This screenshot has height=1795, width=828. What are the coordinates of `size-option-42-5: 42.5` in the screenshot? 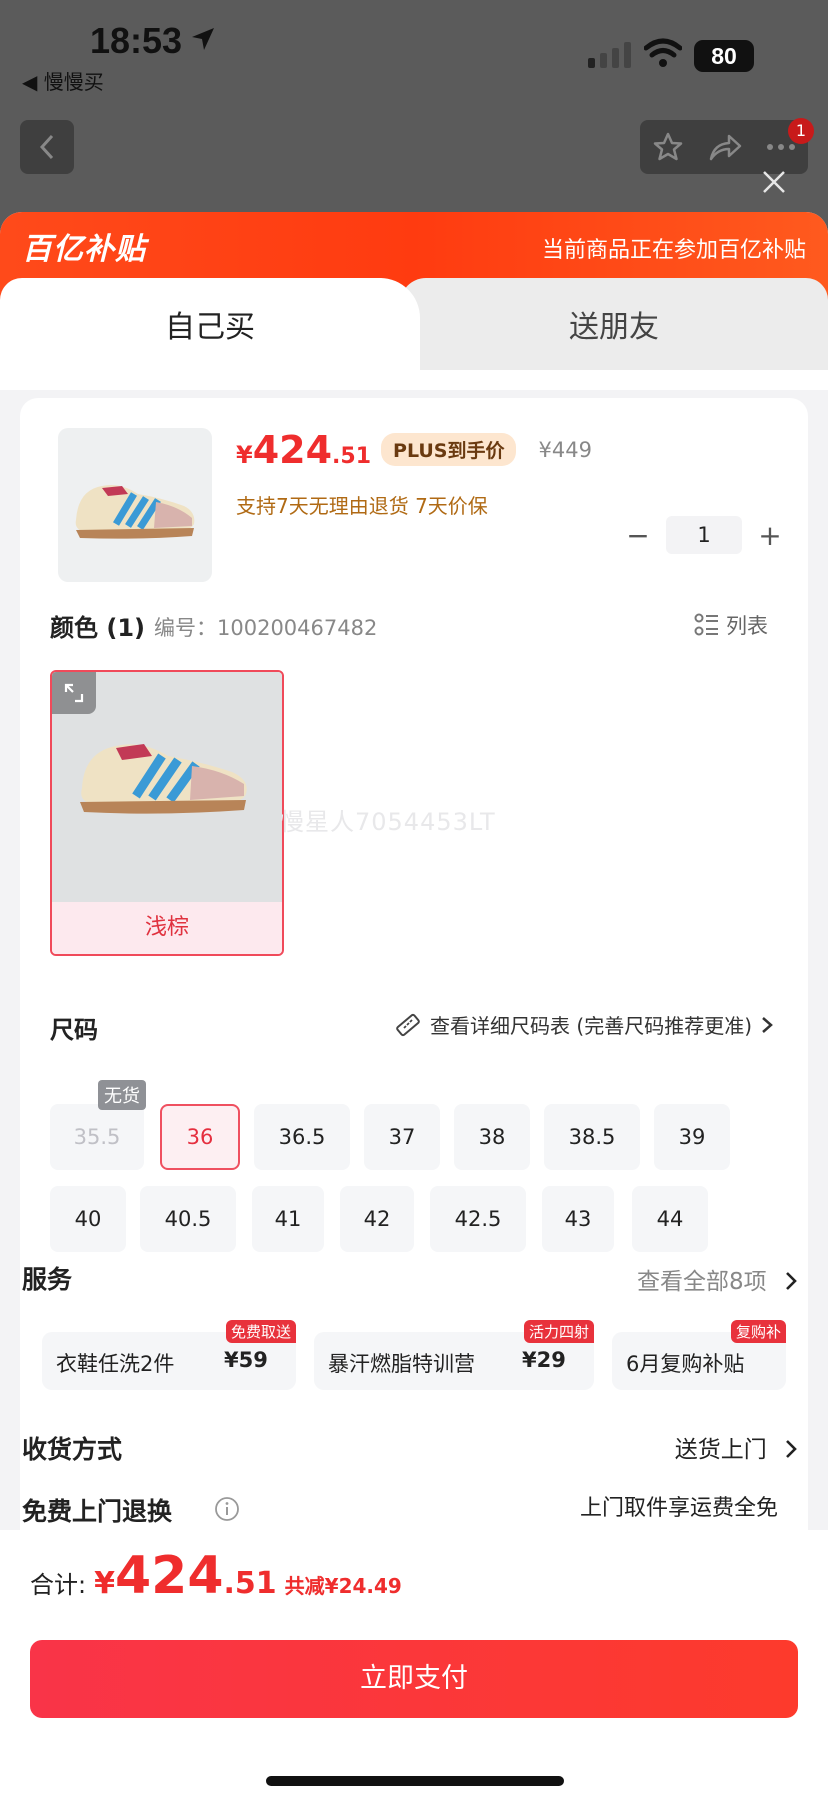 It's located at (478, 1219).